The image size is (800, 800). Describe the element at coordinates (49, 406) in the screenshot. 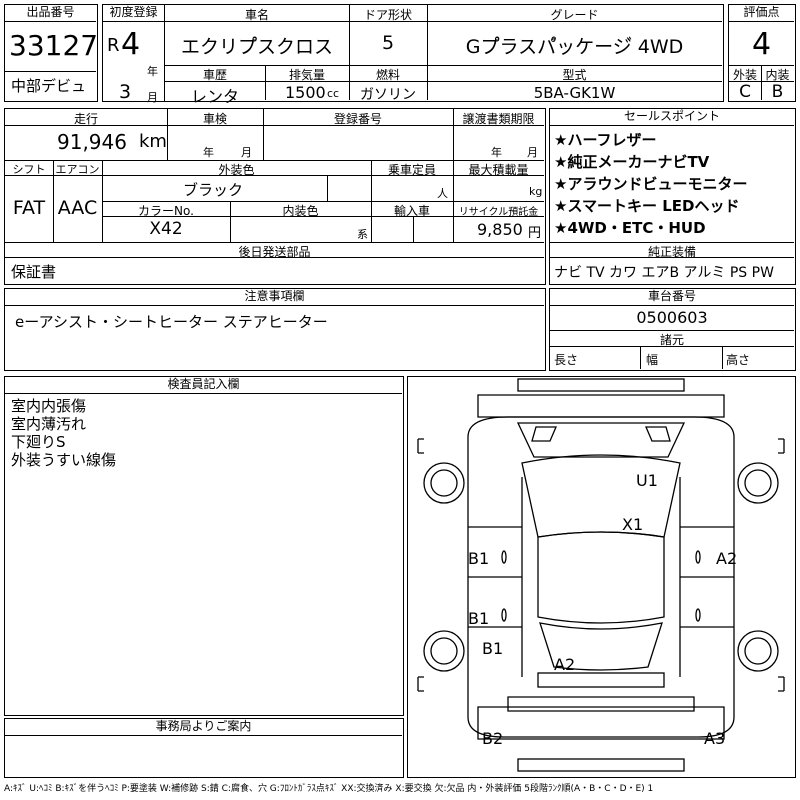

I see `inspector-line: 室内内張傷` at that location.